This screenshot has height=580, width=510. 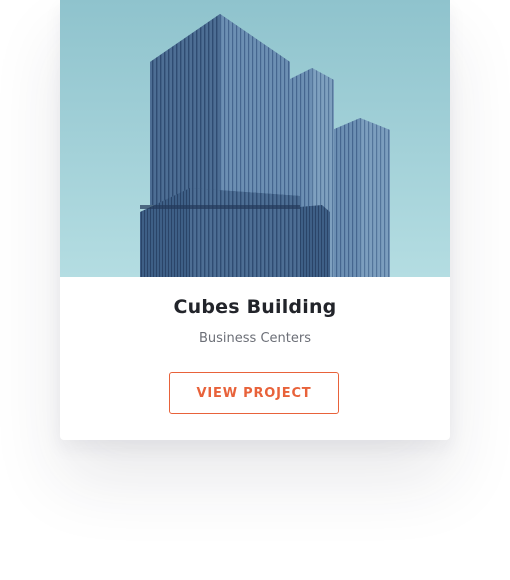 I want to click on project-category: Business Centers, so click(x=255, y=338).